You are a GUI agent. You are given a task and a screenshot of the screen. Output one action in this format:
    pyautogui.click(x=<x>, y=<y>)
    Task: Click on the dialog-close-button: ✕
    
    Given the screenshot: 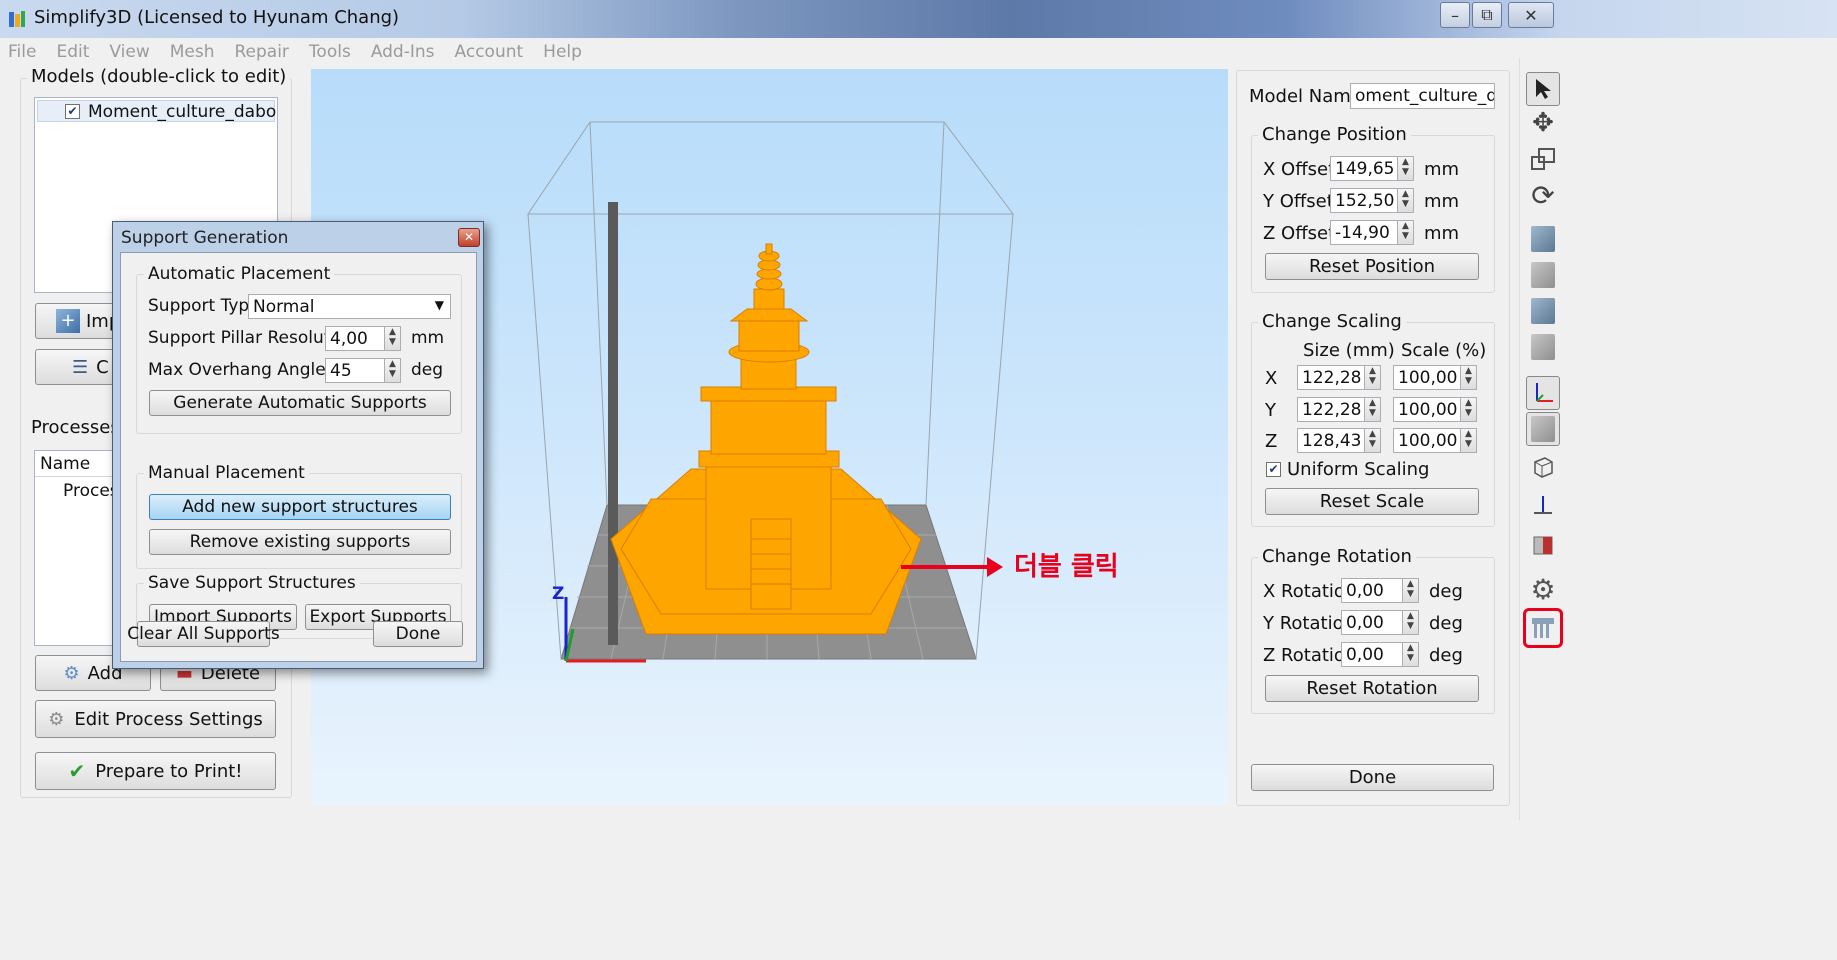 What is the action you would take?
    pyautogui.click(x=469, y=237)
    